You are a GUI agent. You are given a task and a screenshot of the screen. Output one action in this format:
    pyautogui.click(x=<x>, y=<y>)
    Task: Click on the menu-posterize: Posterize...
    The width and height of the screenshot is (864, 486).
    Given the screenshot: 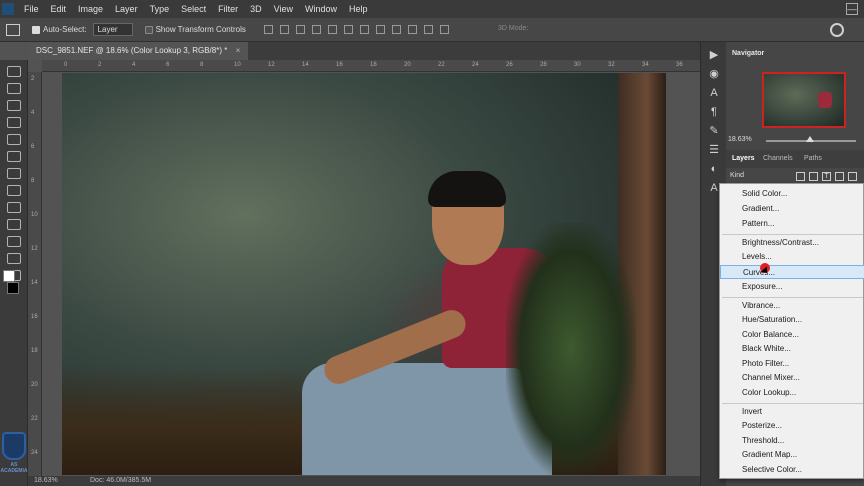 What is the action you would take?
    pyautogui.click(x=792, y=426)
    